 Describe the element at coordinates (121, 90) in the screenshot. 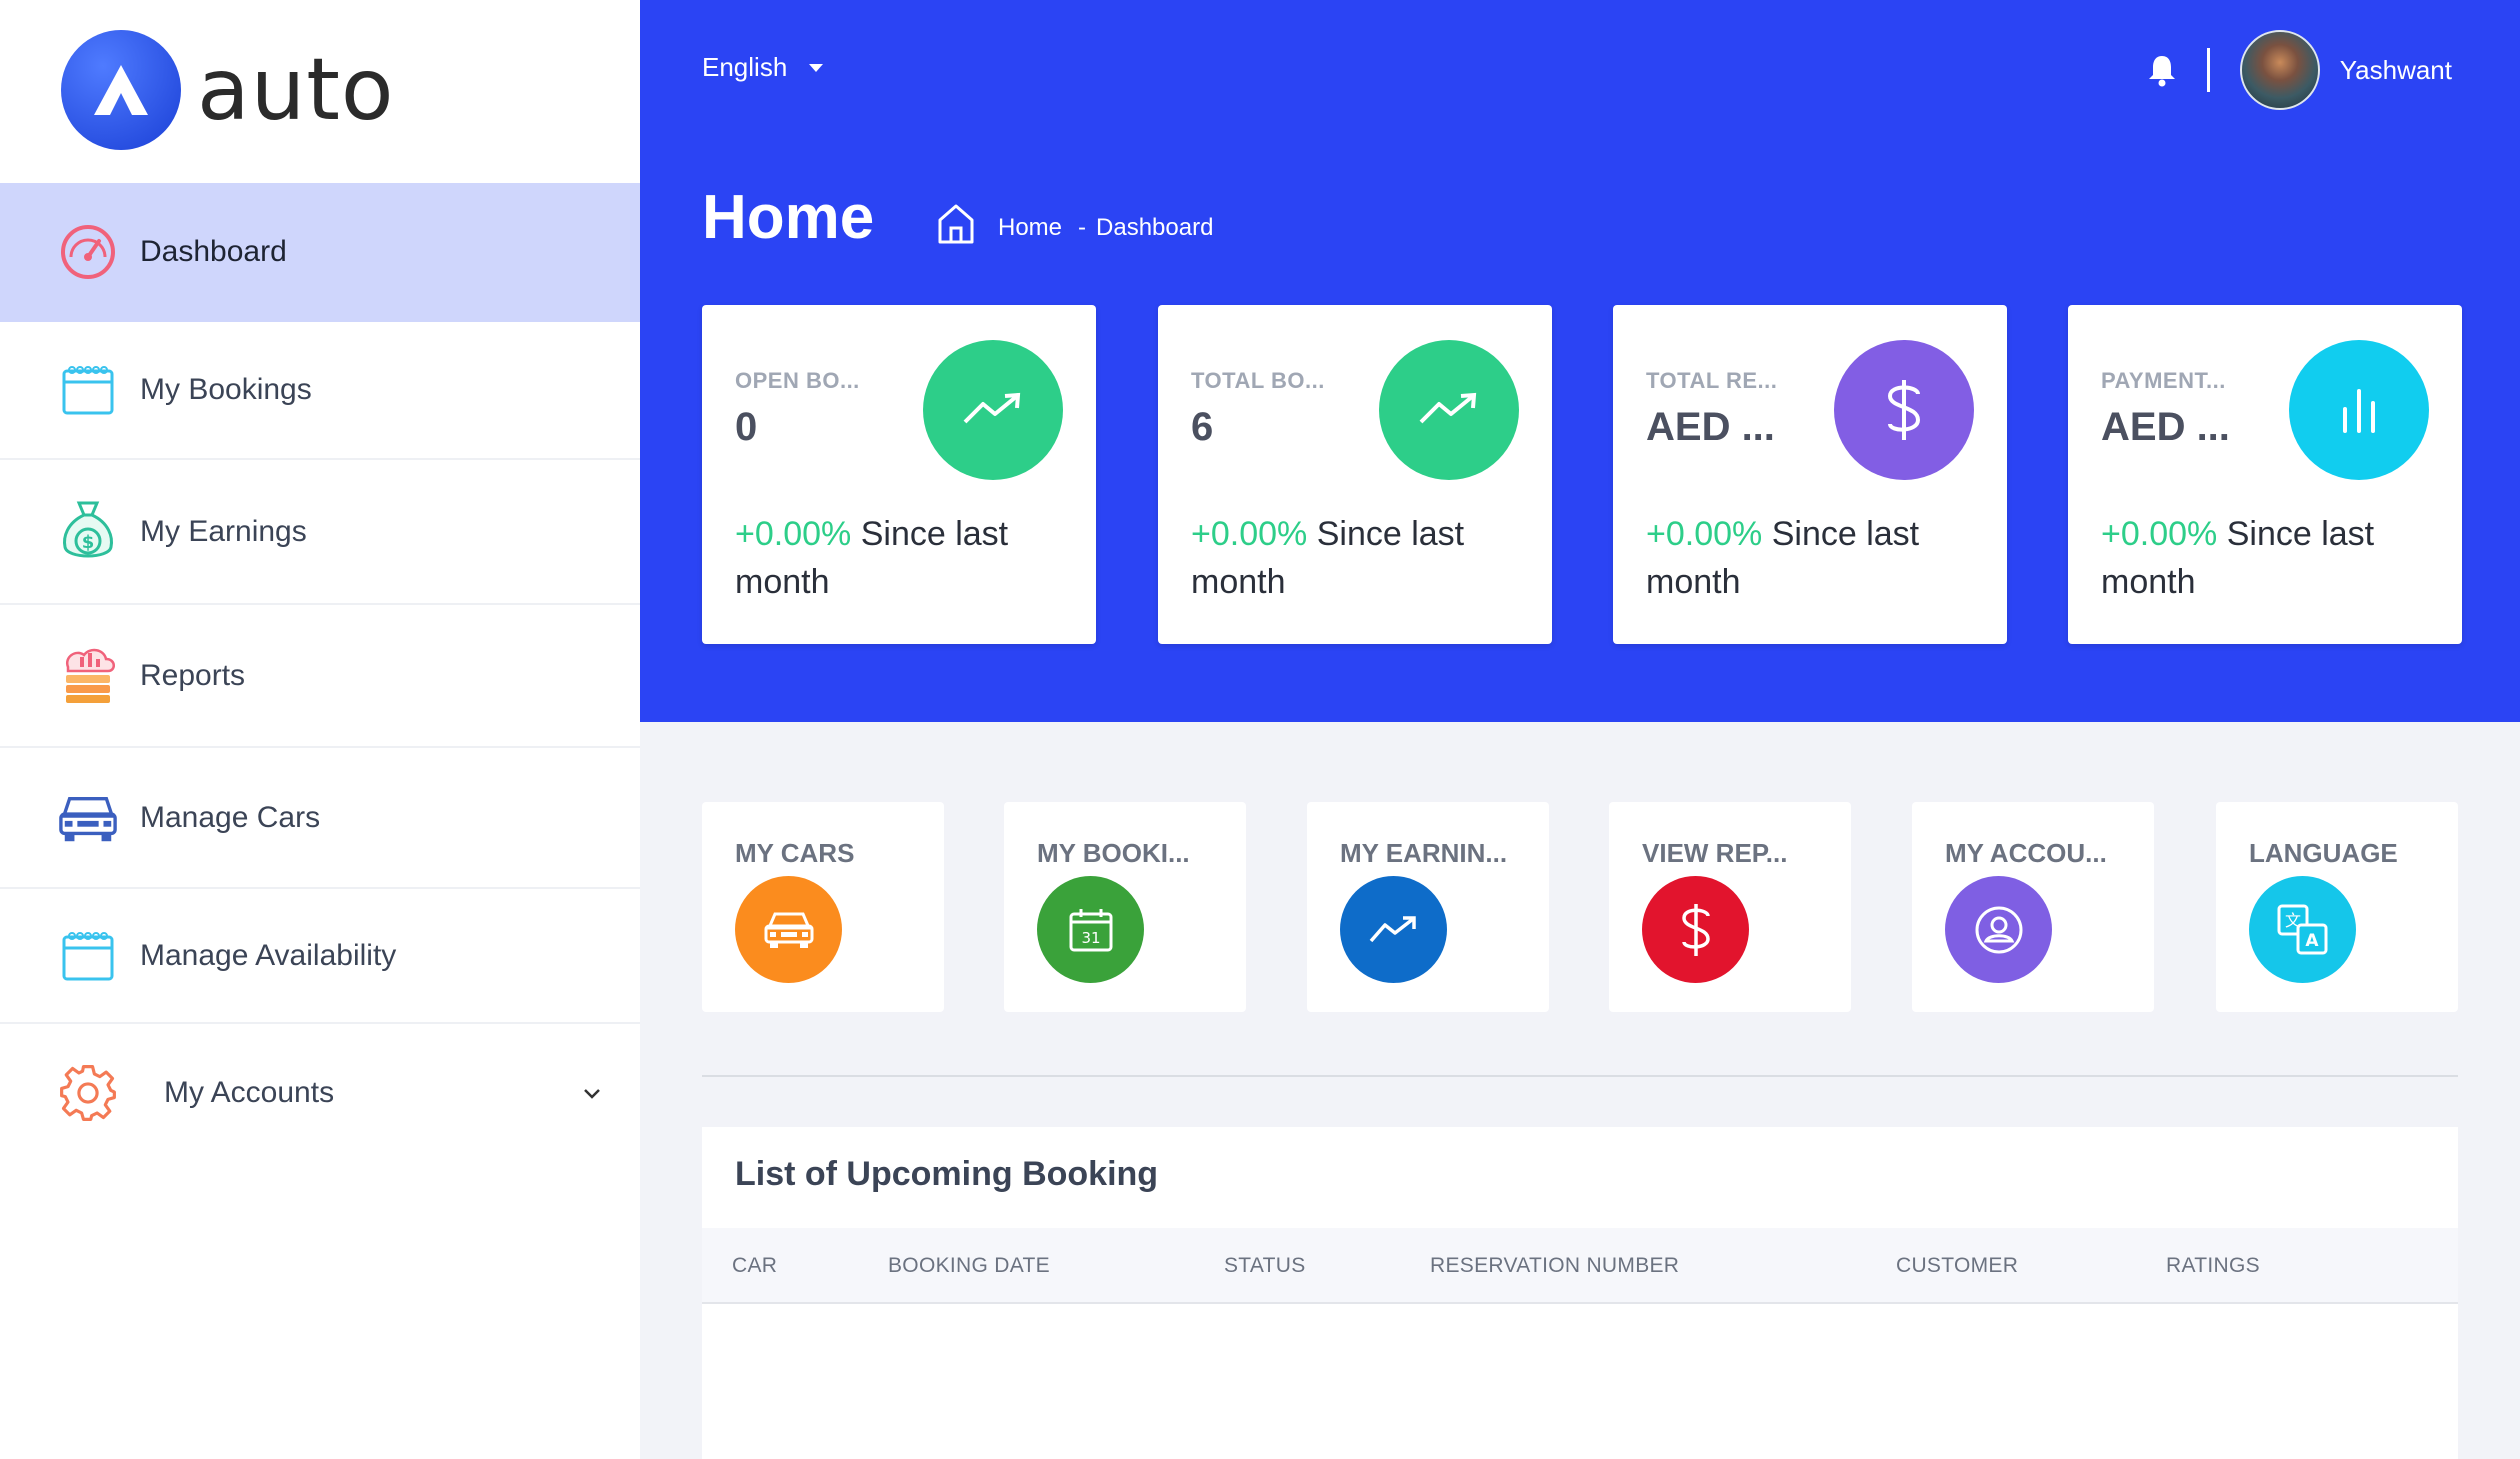

I see `logo-mark-icon` at that location.